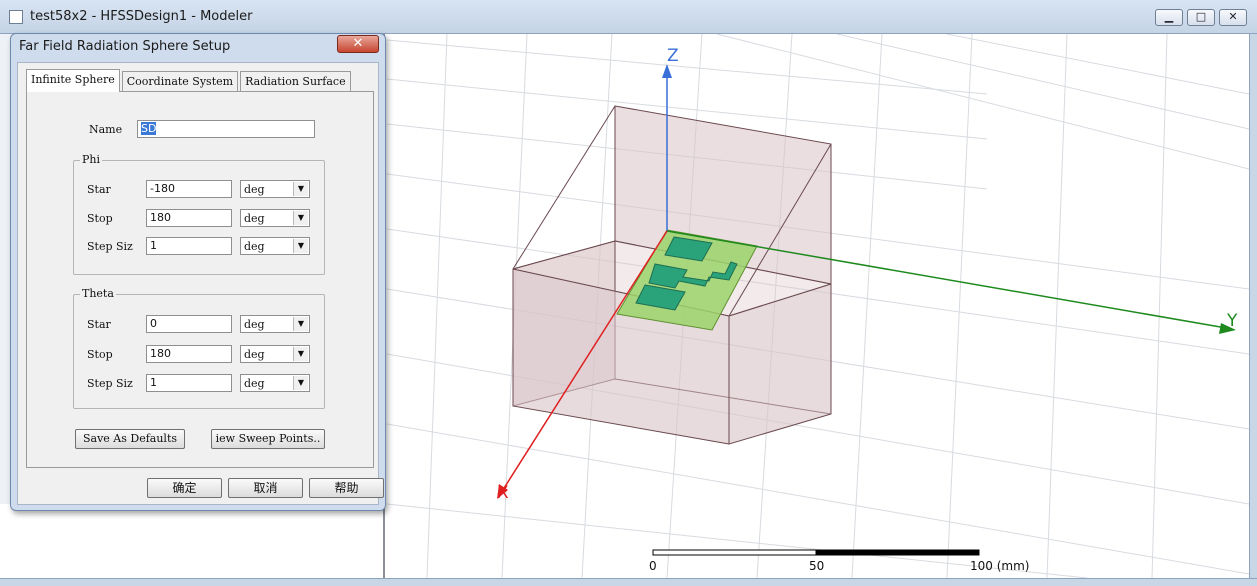  I want to click on tab-infinite-sphere: Infinite Sphere, so click(73, 80).